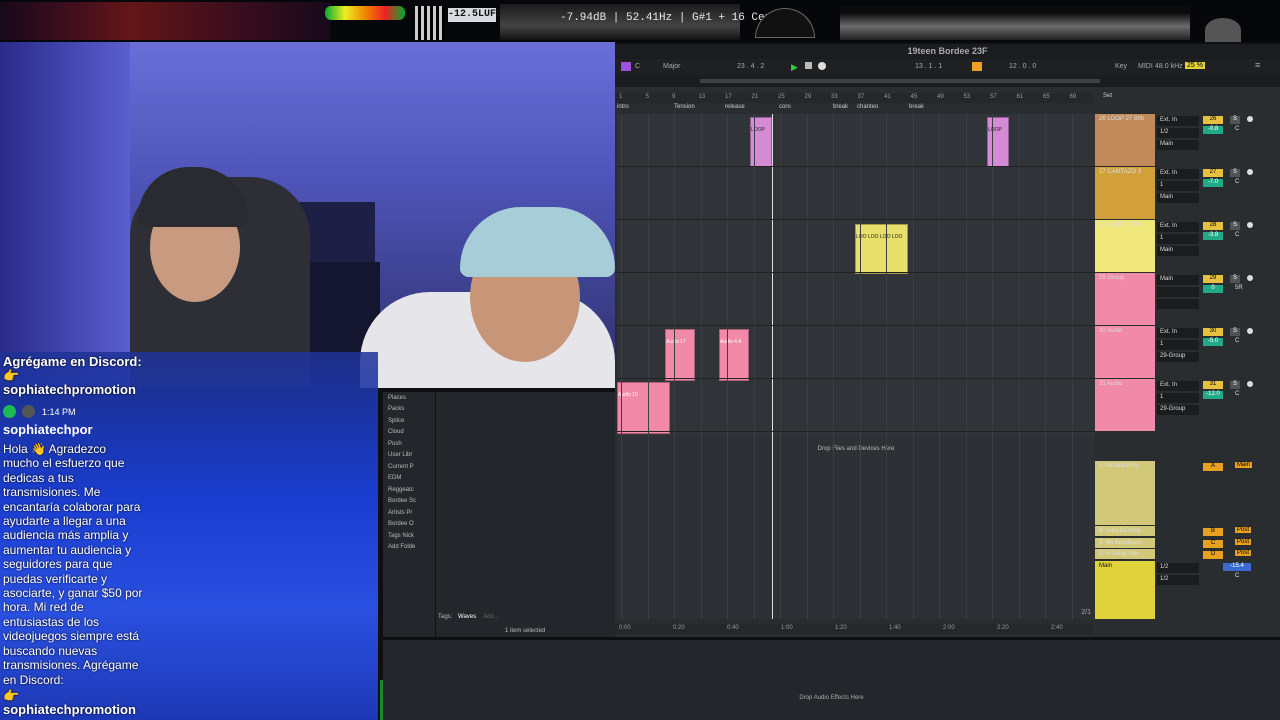 The width and height of the screenshot is (1280, 720). I want to click on key-select: C, so click(637, 66).